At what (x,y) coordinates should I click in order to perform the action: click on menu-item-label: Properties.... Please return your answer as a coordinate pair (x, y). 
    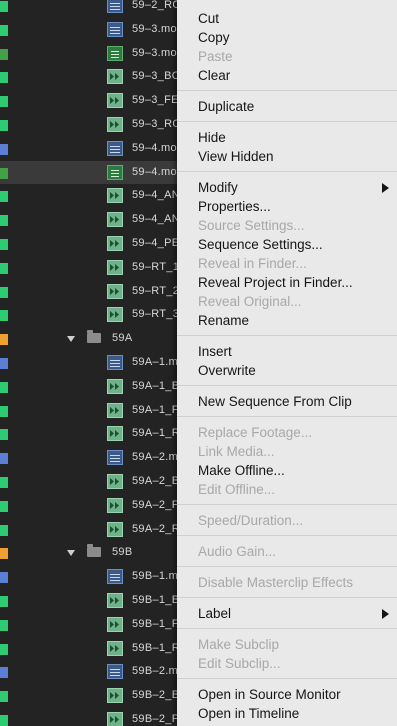
    Looking at the image, I should click on (234, 206).